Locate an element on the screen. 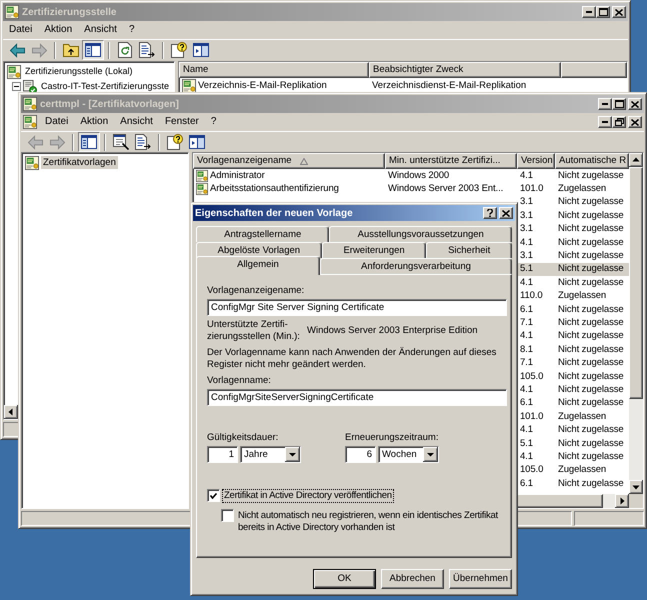 The width and height of the screenshot is (647, 600). window-title: Zertifizierungsstelle is located at coordinates (69, 12).